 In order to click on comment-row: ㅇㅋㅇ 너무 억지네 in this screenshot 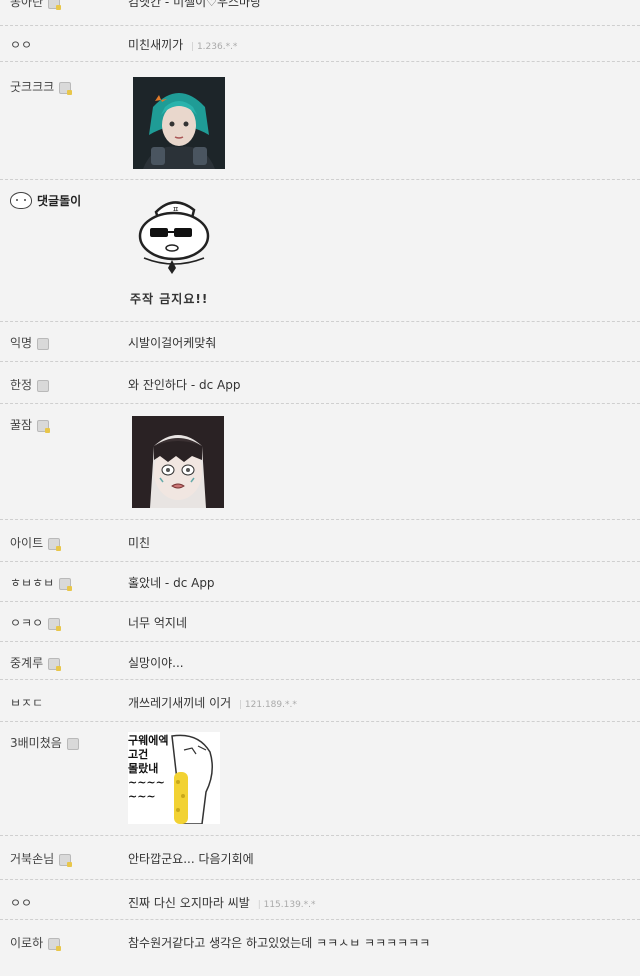, I will do `click(320, 622)`.